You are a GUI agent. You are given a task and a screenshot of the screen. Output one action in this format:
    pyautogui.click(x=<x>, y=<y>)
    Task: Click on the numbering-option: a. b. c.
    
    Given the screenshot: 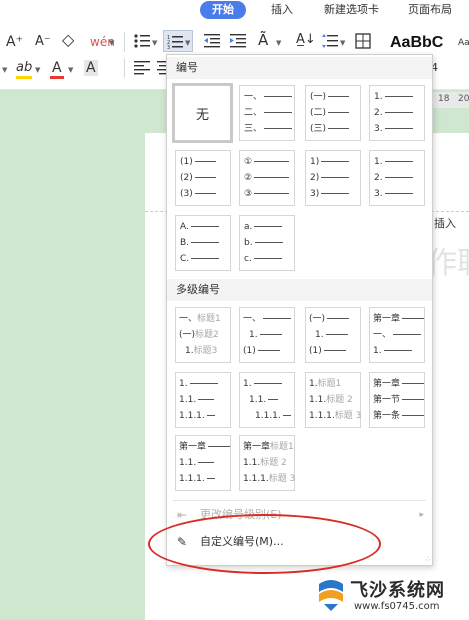 What is the action you would take?
    pyautogui.click(x=267, y=243)
    